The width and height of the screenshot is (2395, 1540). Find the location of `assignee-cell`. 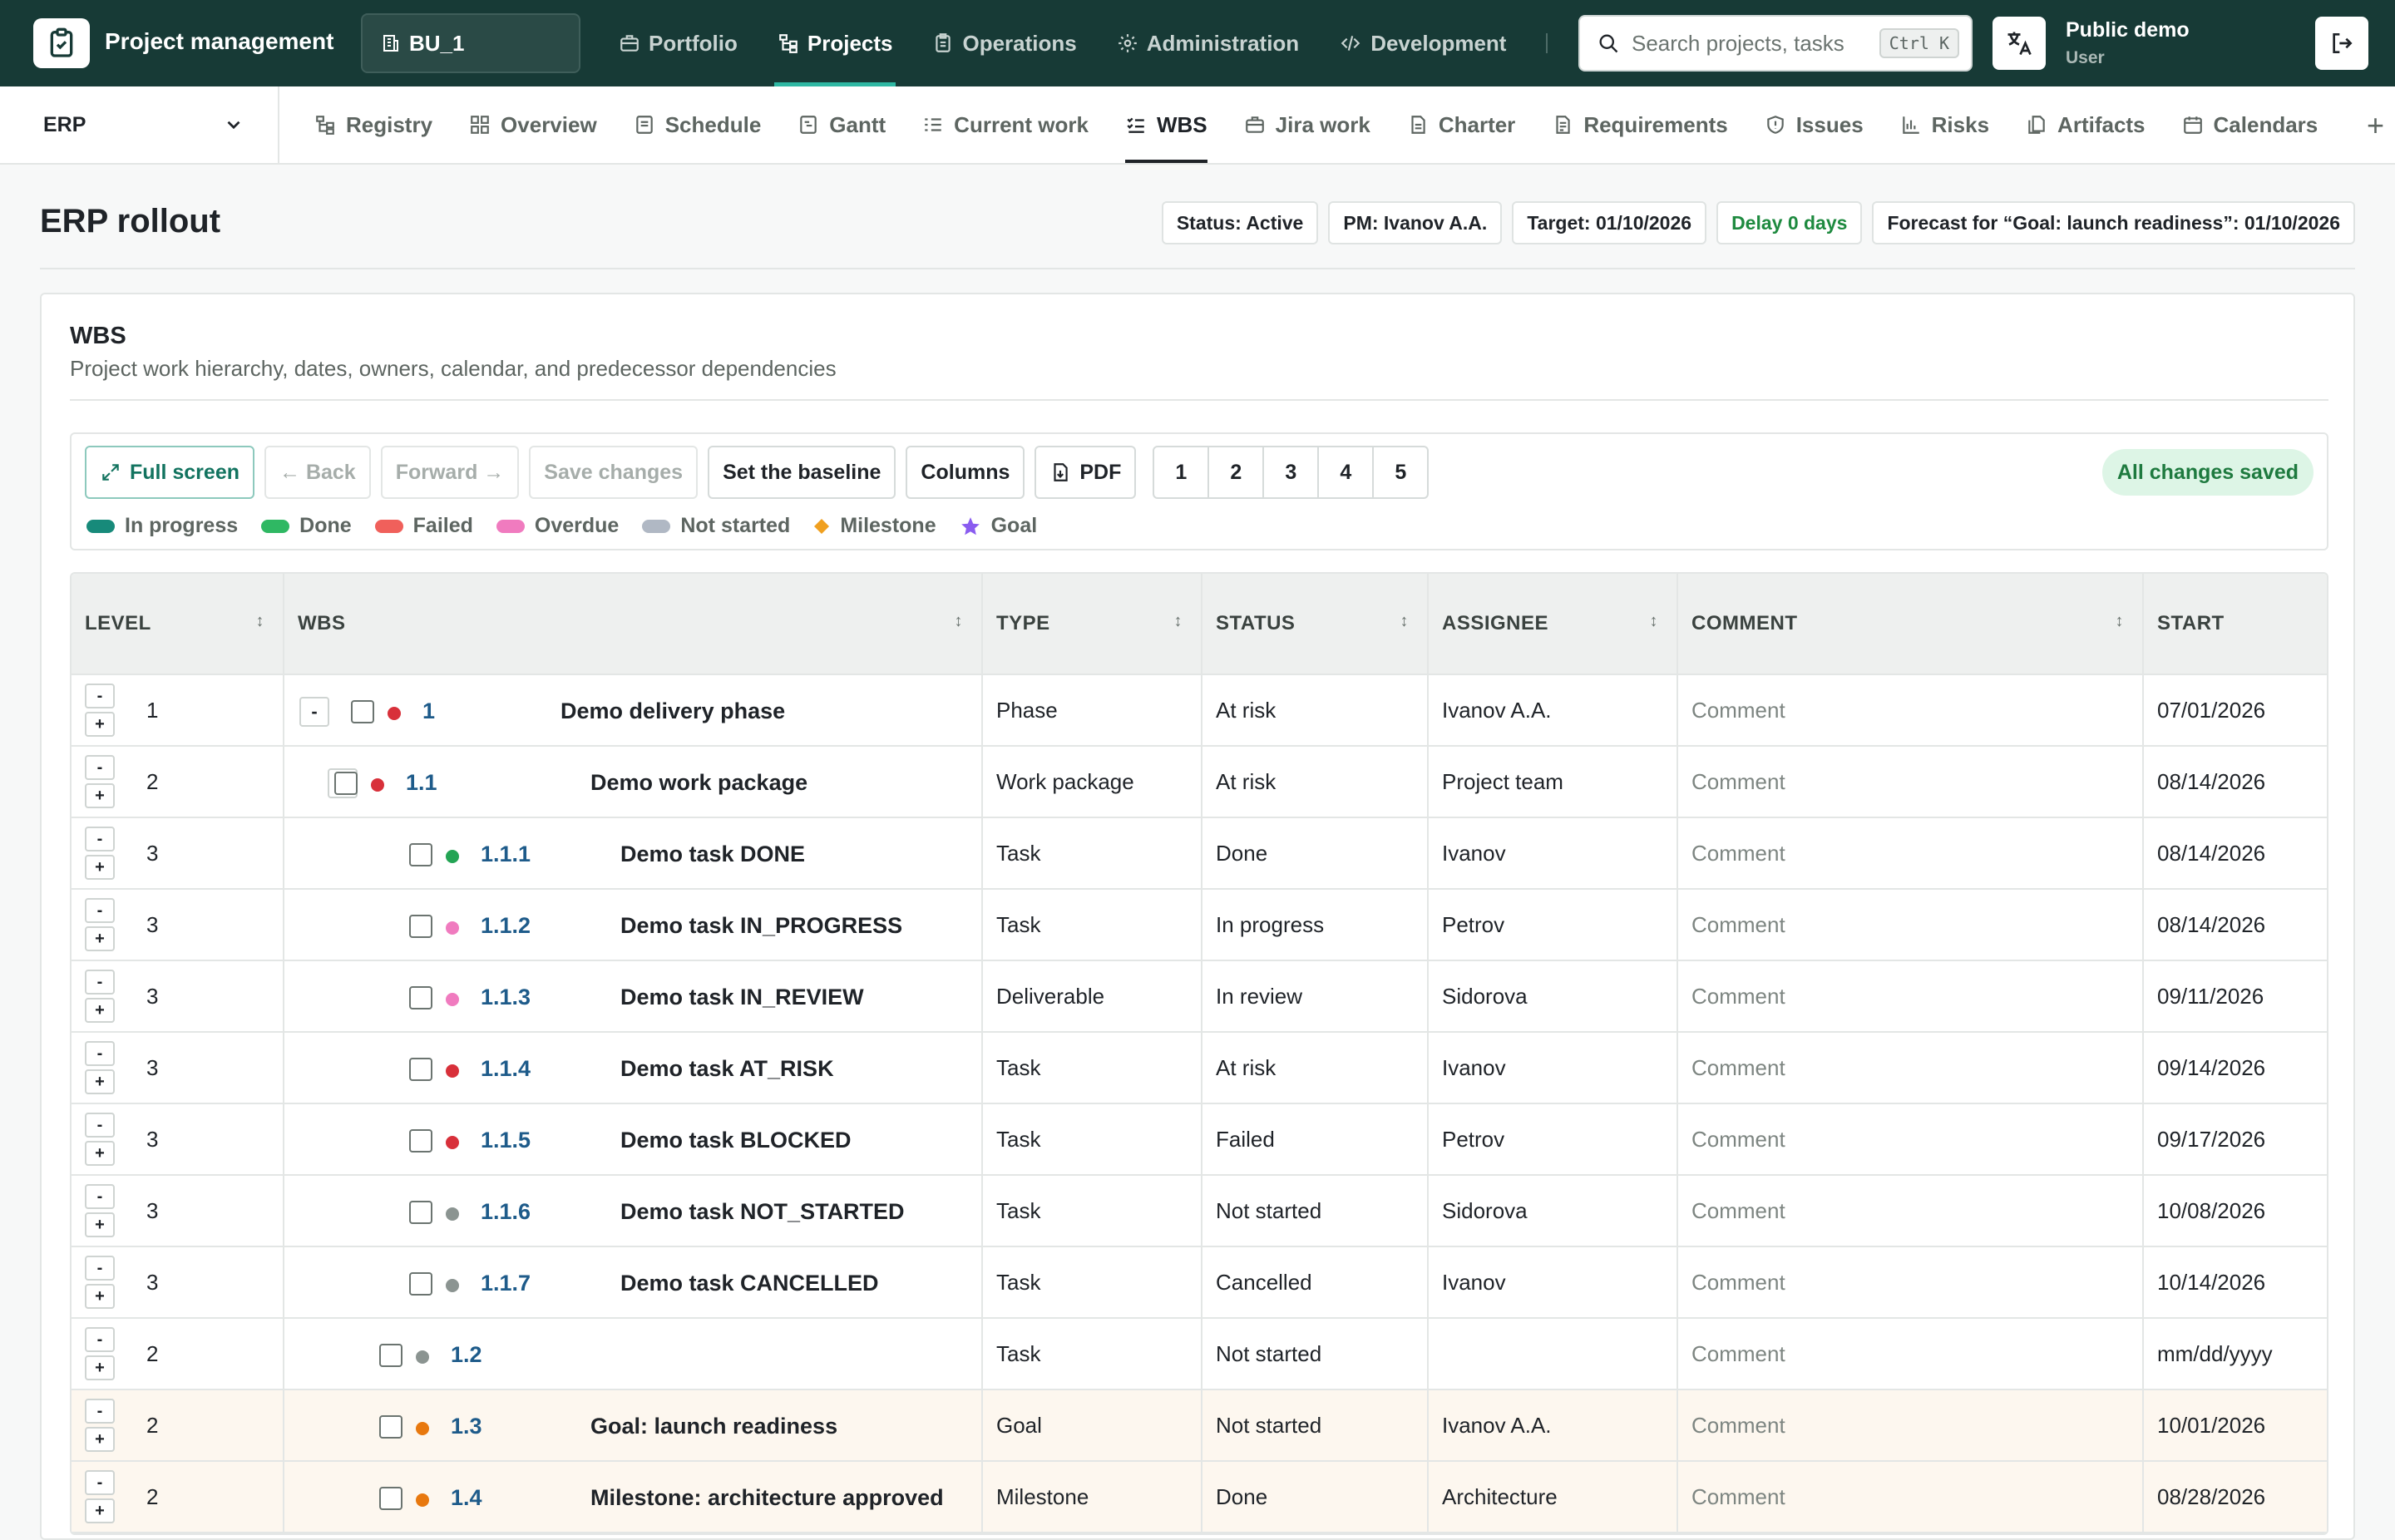

assignee-cell is located at coordinates (1553, 1354).